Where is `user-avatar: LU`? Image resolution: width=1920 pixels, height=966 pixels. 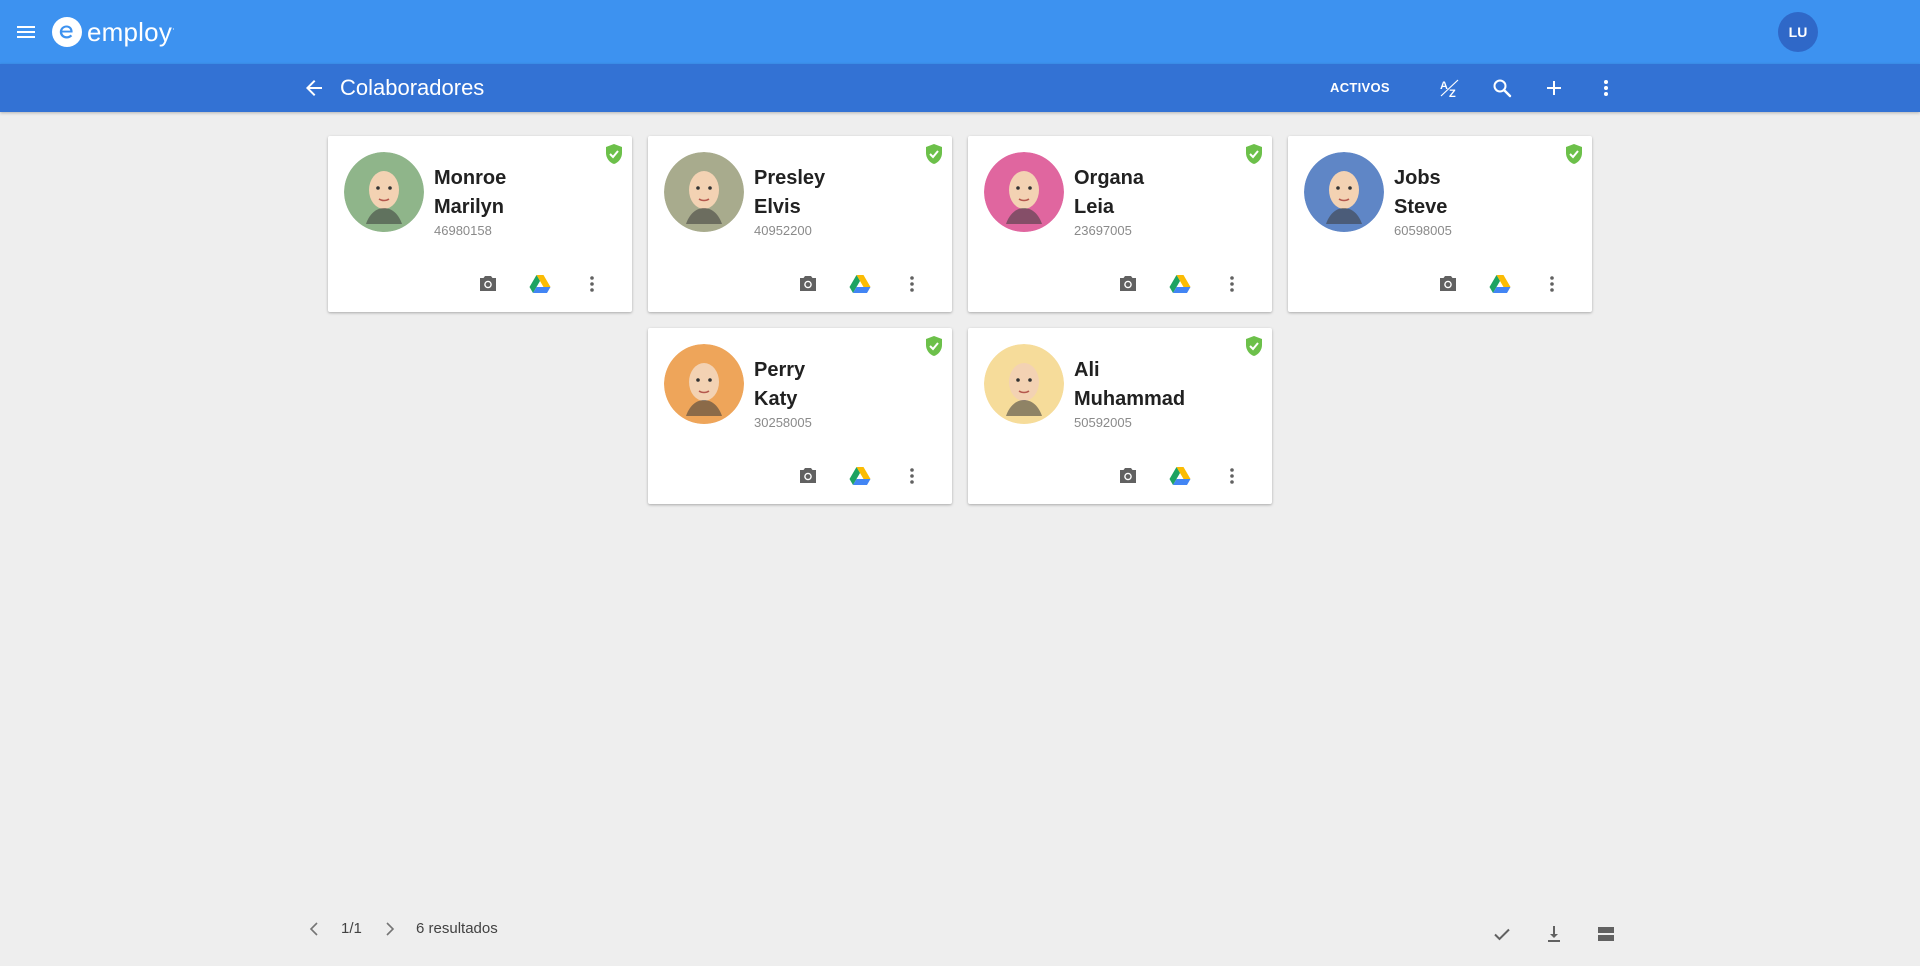 user-avatar: LU is located at coordinates (1798, 32).